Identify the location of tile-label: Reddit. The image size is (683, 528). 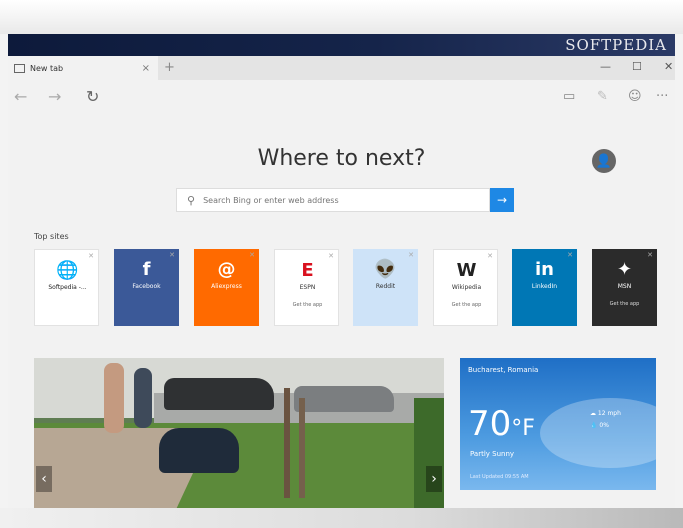
(385, 286).